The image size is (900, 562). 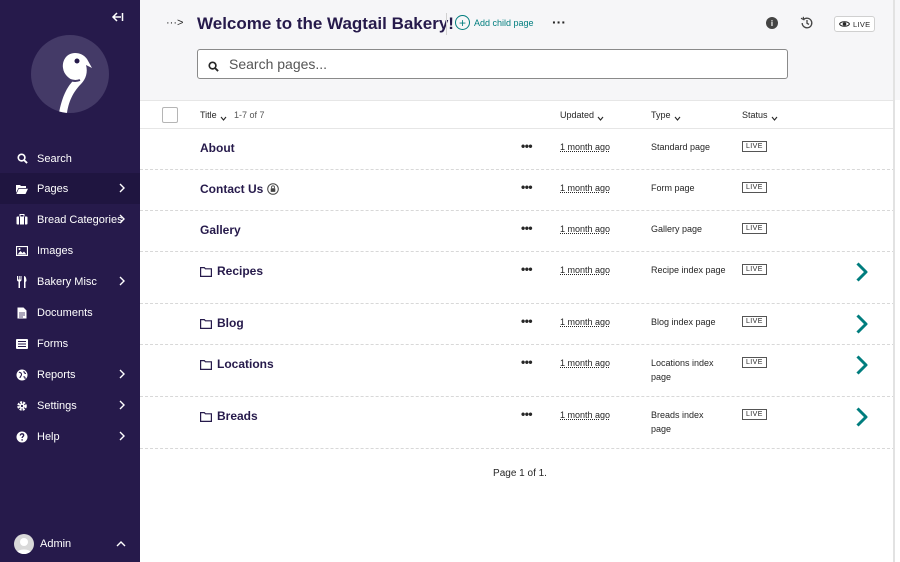 What do you see at coordinates (208, 115) in the screenshot?
I see `column-title-label: Title` at bounding box center [208, 115].